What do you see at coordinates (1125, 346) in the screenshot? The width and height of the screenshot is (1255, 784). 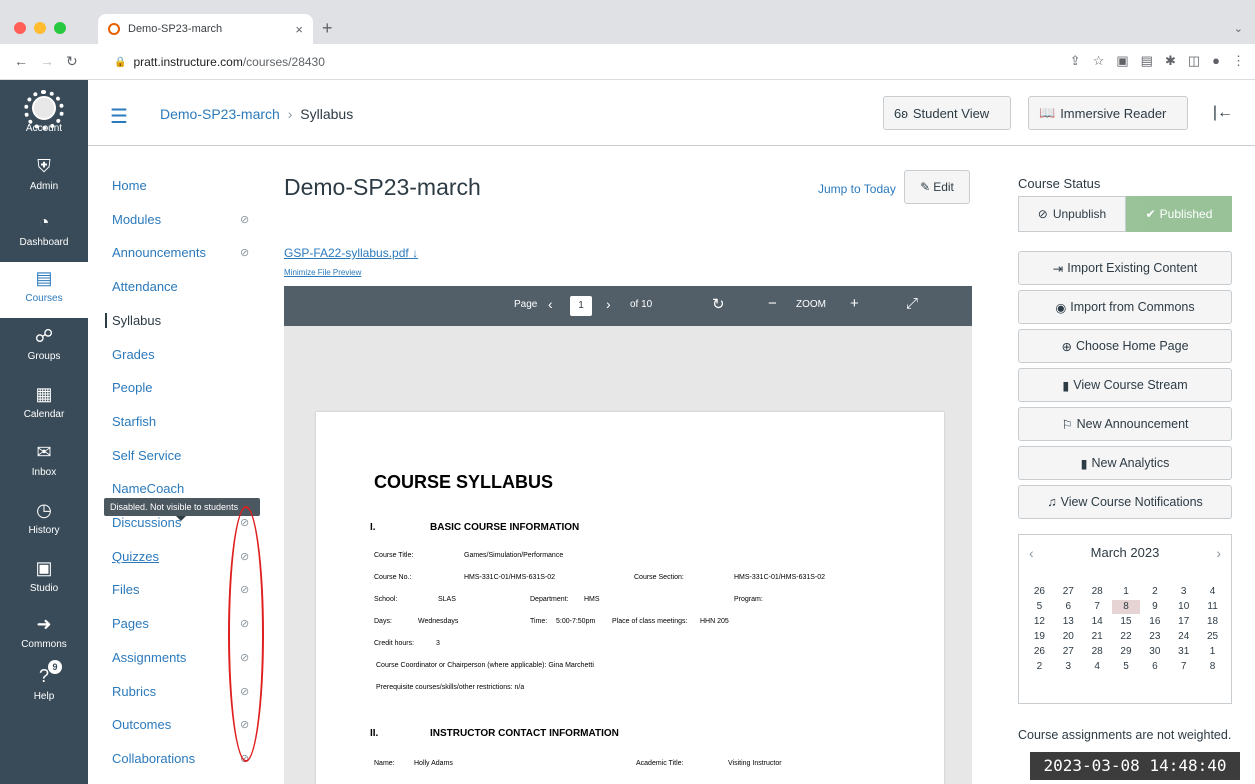 I see `choose-home-page-button: ⊕ Choose Home Page` at bounding box center [1125, 346].